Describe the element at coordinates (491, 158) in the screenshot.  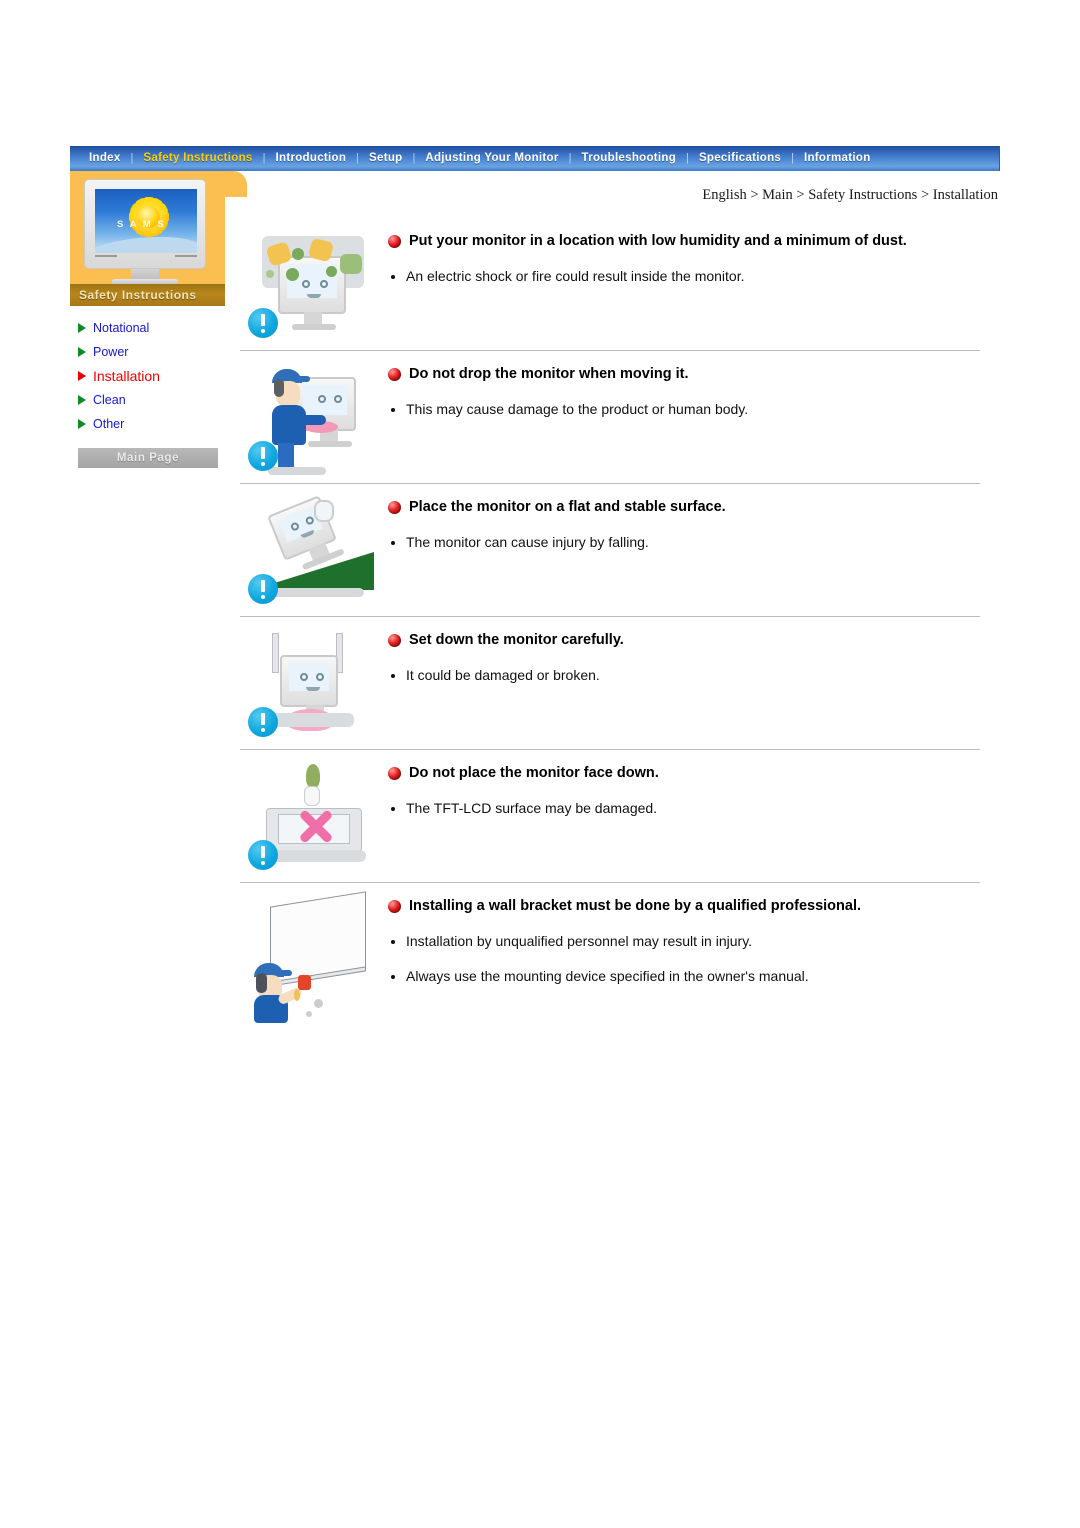
I see `nav-item-adjusting-your-monitor: Adjusting Your Monitor` at that location.